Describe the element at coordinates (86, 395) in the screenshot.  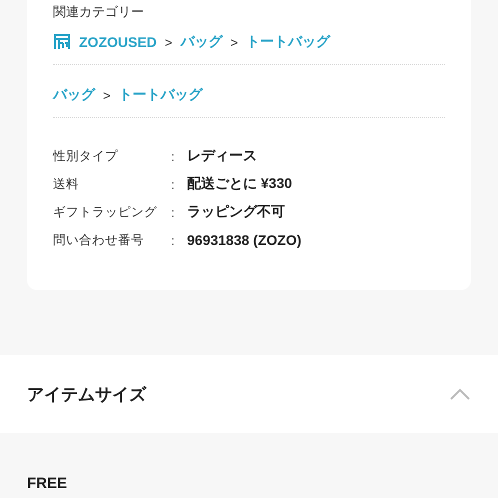
I see `section-title: アイテムサイズ` at that location.